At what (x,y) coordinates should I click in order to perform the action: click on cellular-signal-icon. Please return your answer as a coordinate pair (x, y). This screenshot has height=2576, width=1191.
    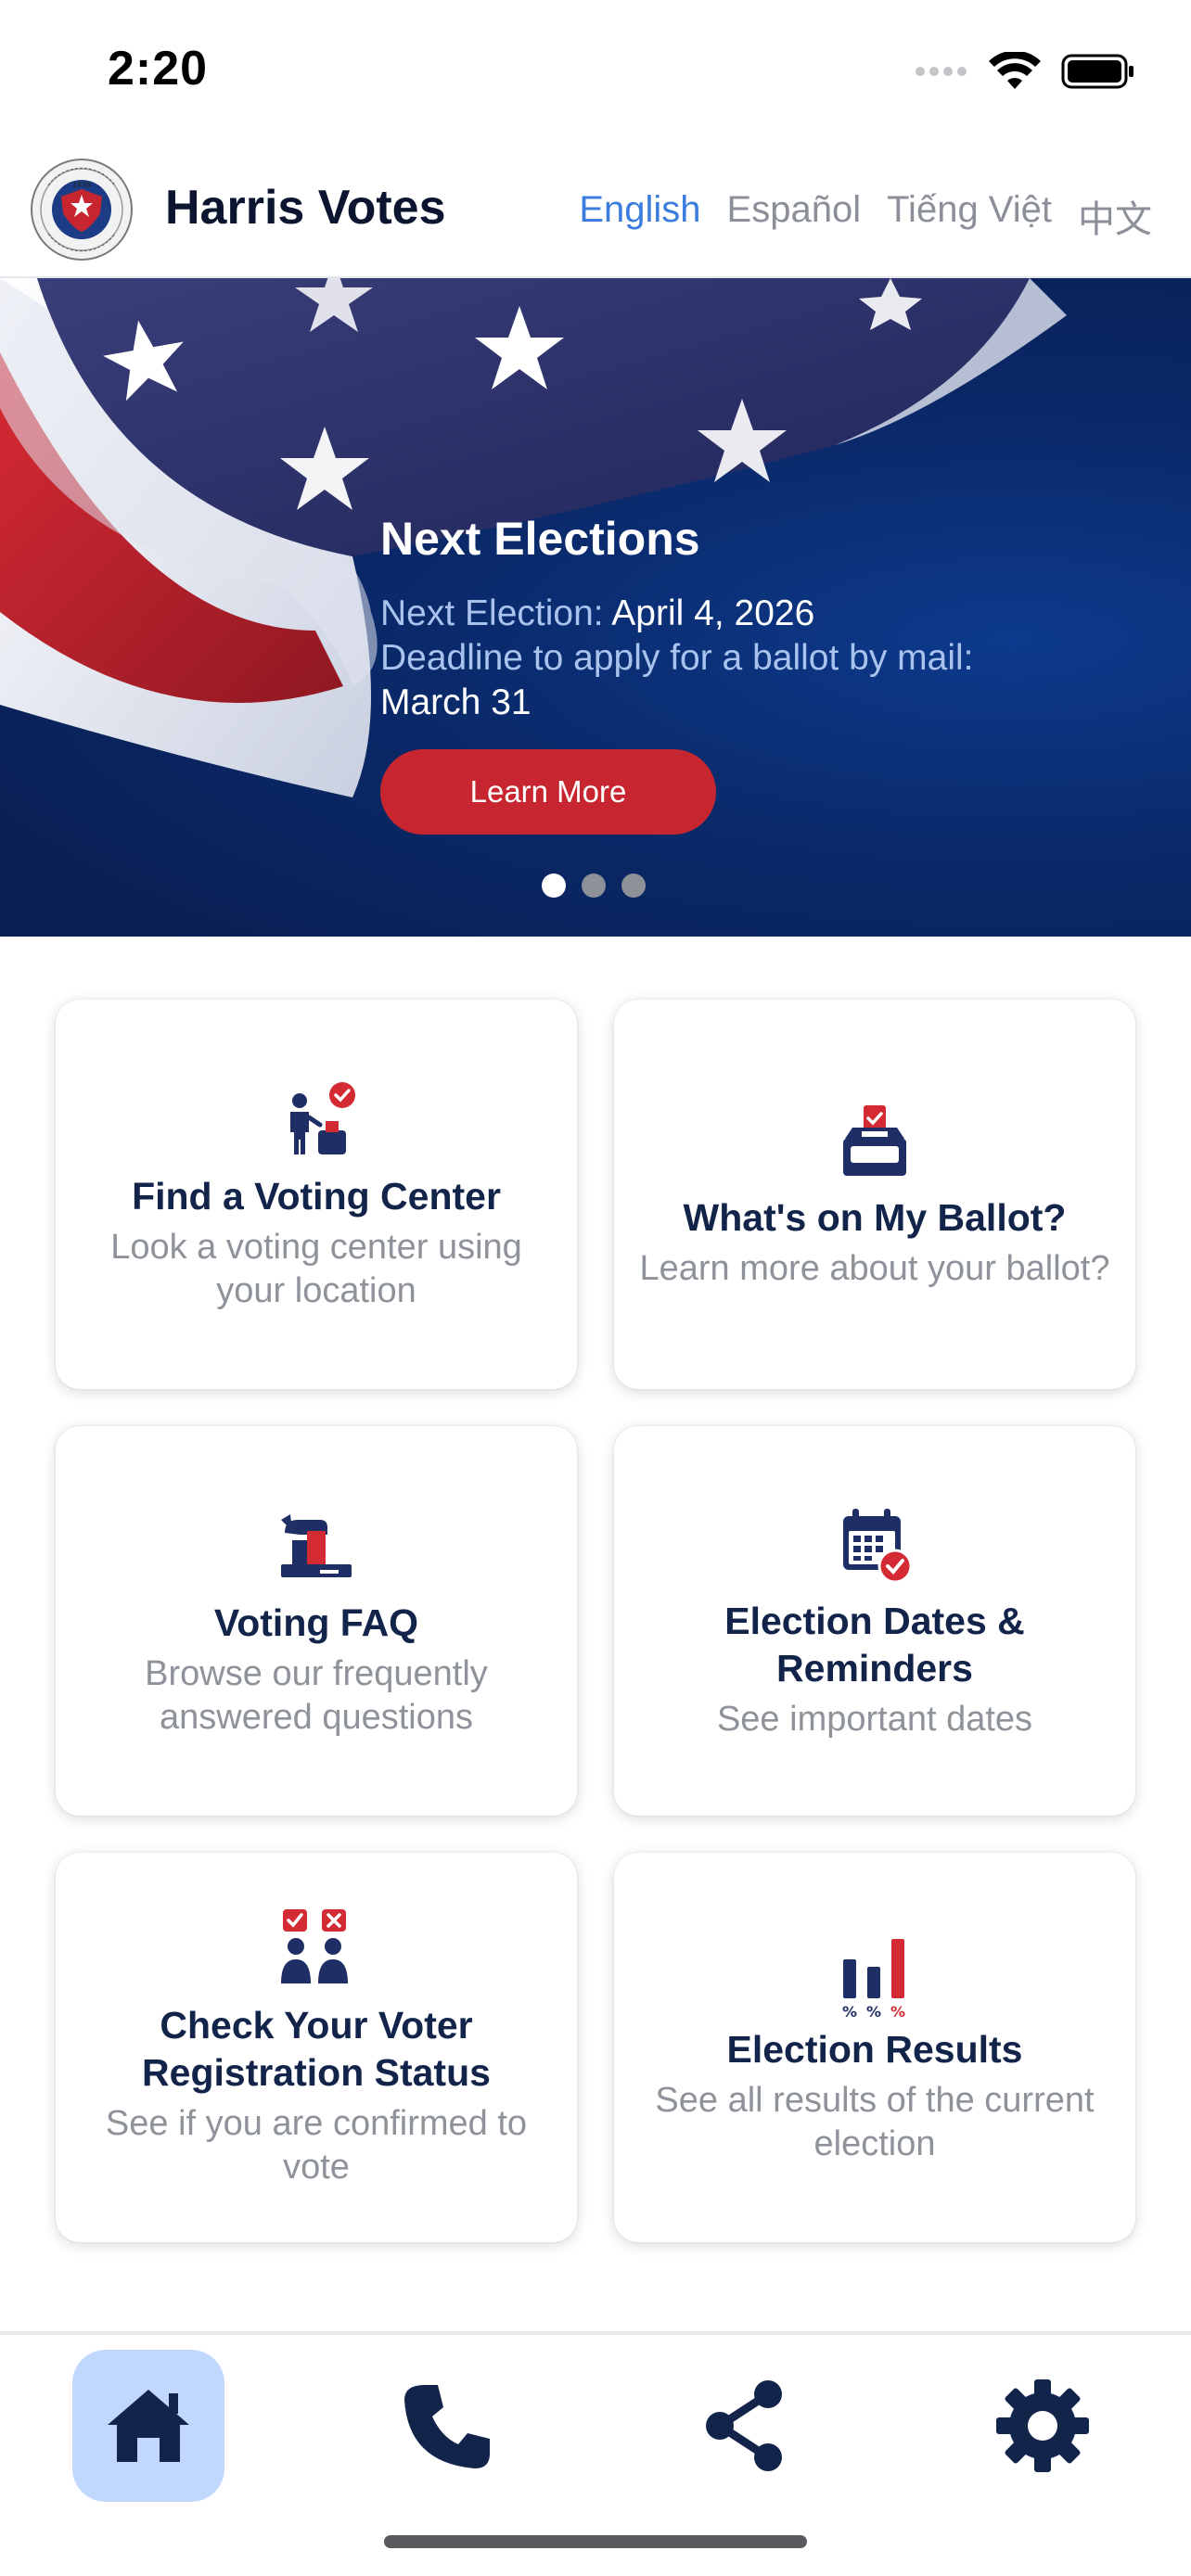
    Looking at the image, I should click on (942, 71).